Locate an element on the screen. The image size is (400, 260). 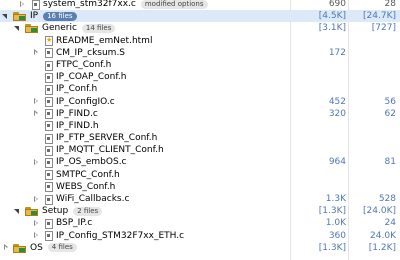
tree-row-ip: IP 16 files [4.5K] [24.7K] is located at coordinates (200, 16).